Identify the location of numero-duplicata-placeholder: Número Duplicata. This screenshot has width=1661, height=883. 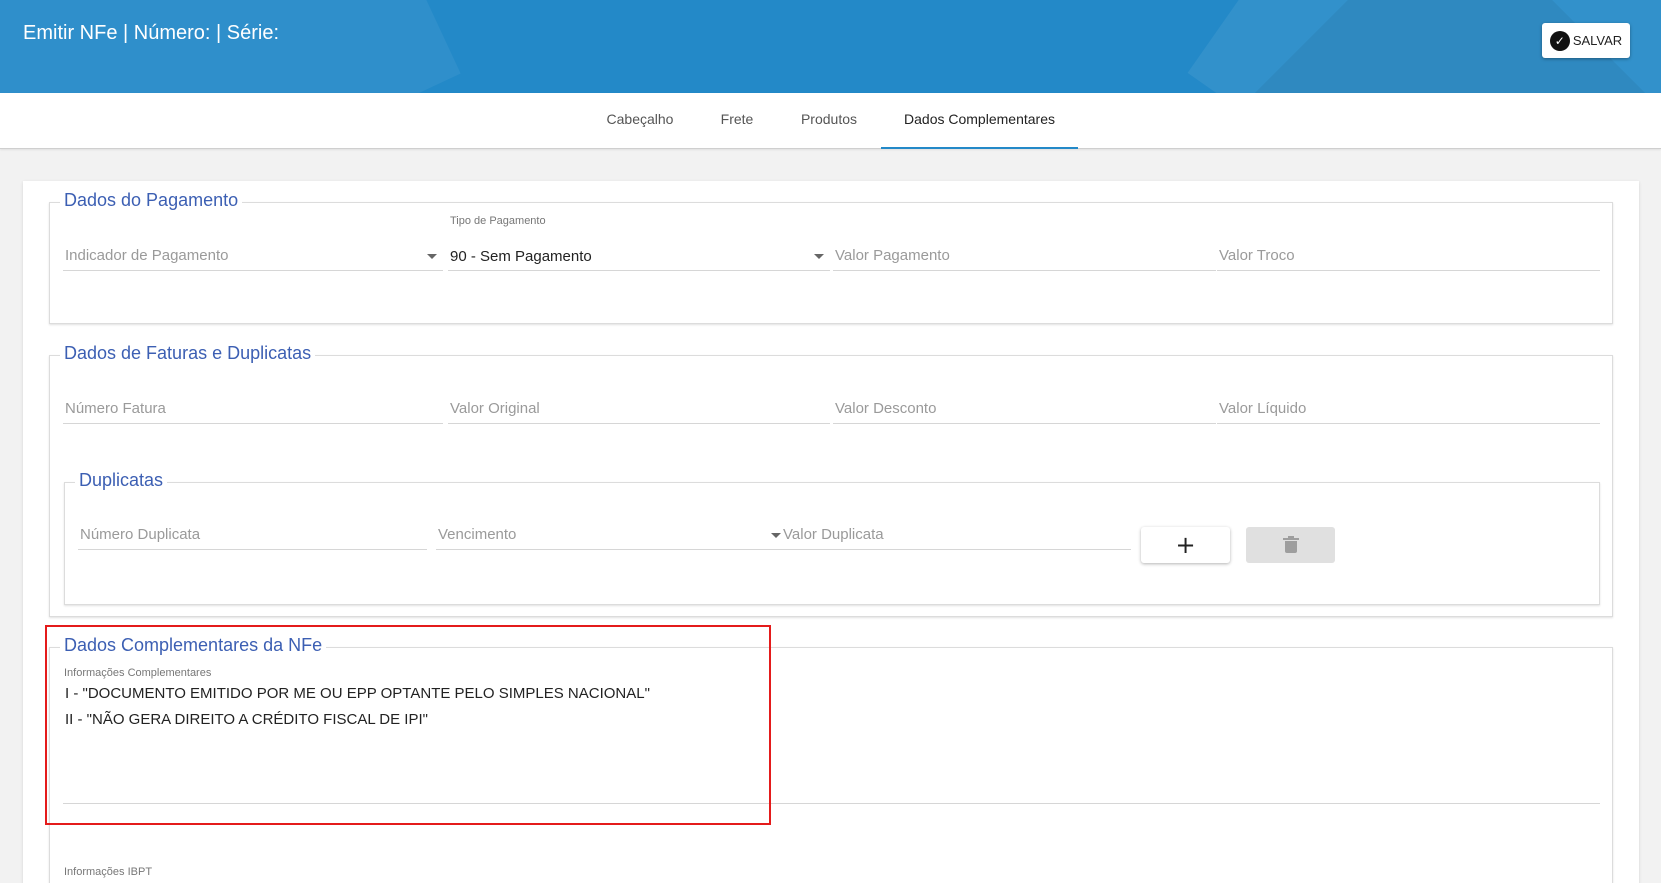
(140, 534).